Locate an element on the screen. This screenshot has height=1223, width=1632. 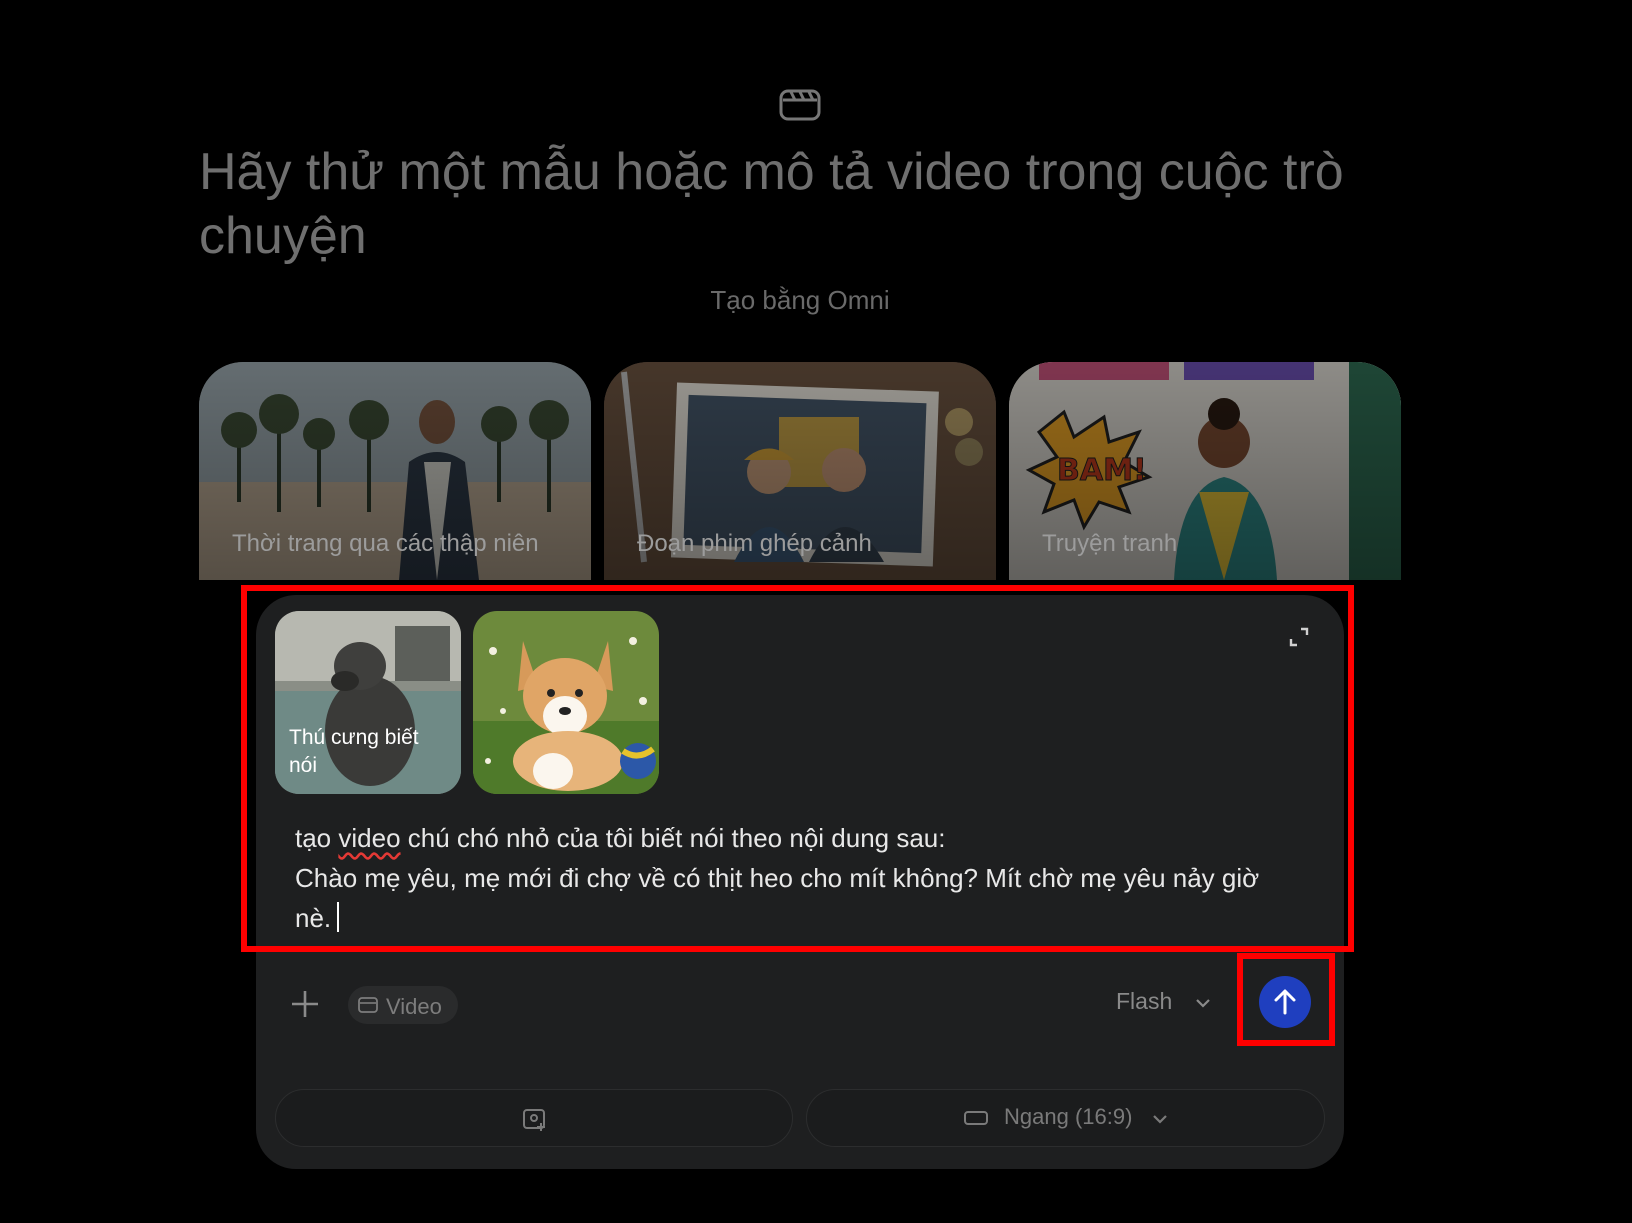
spellcheck-word: video is located at coordinates (369, 838).